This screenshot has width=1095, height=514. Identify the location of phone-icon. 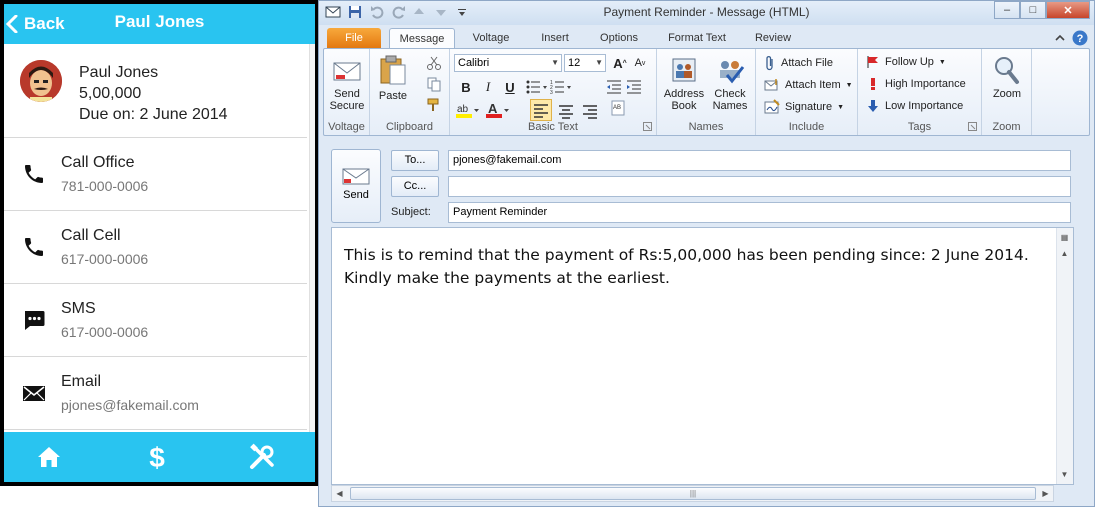
(34, 174).